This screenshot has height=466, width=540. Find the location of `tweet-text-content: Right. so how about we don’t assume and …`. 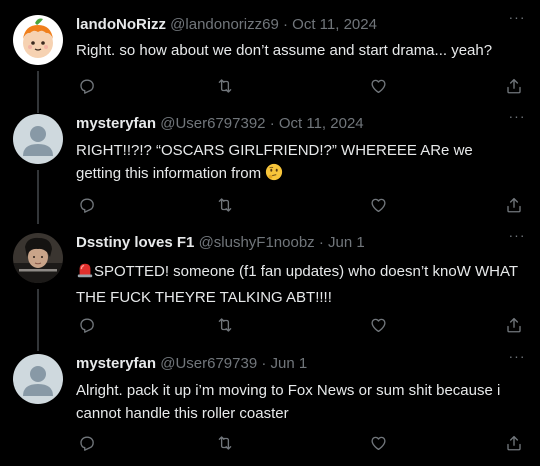

tweet-text-content: Right. so how about we don’t assume and … is located at coordinates (284, 50).